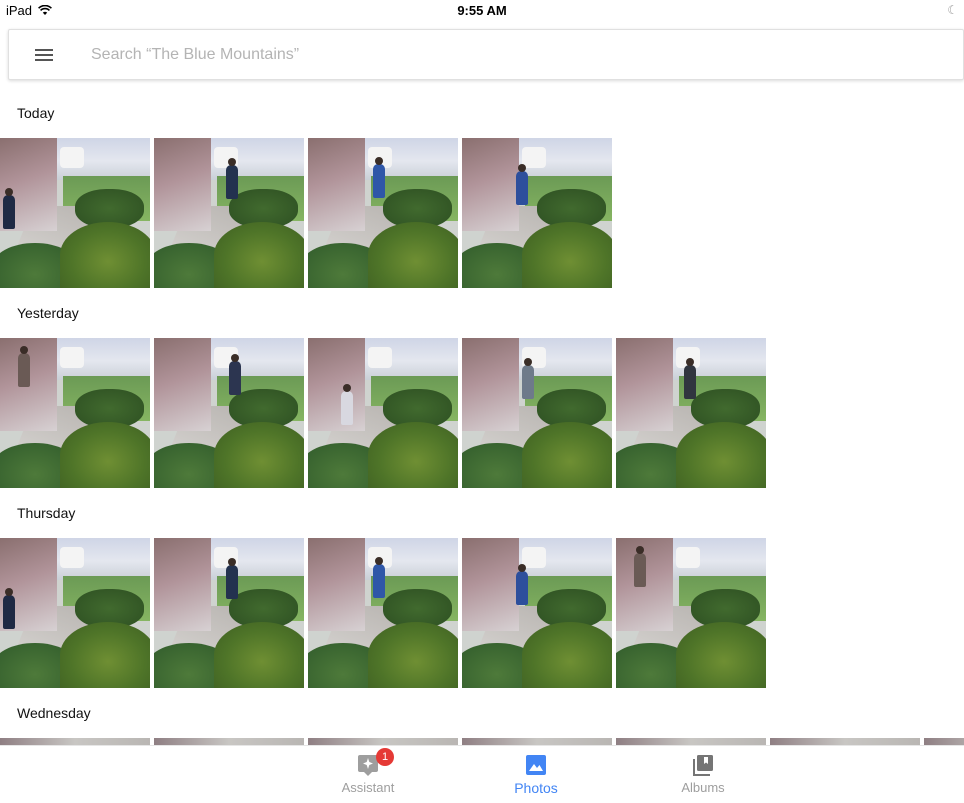  I want to click on nav-assistant: 1 Assistant, so click(368, 774).